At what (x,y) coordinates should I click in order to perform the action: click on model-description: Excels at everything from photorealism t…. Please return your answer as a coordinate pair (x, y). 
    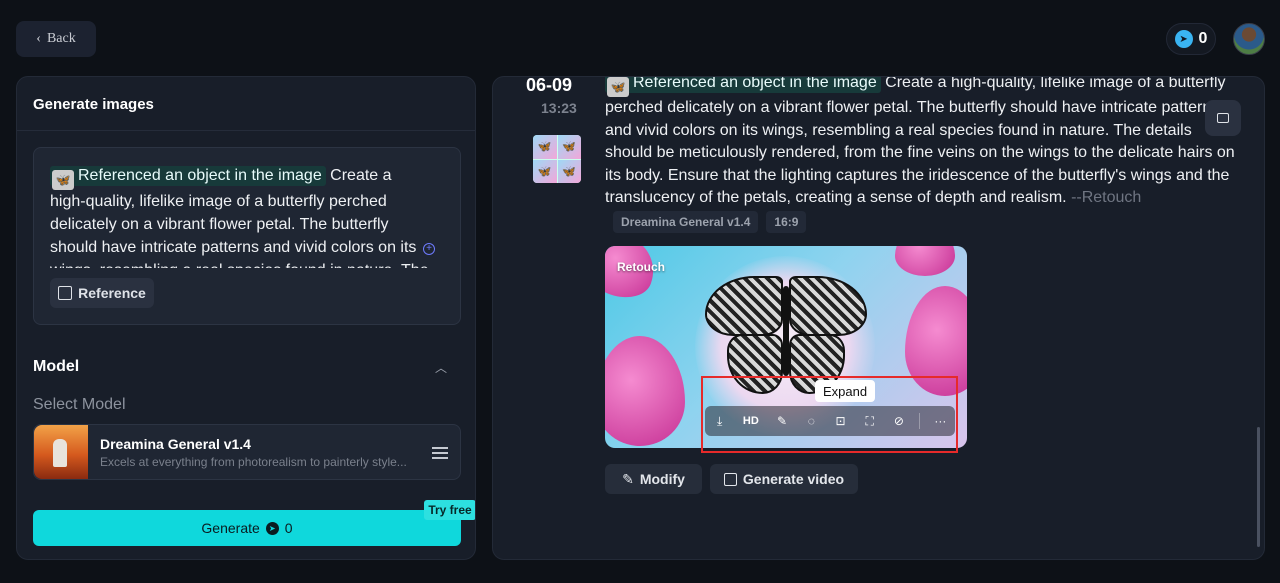
    Looking at the image, I should click on (253, 462).